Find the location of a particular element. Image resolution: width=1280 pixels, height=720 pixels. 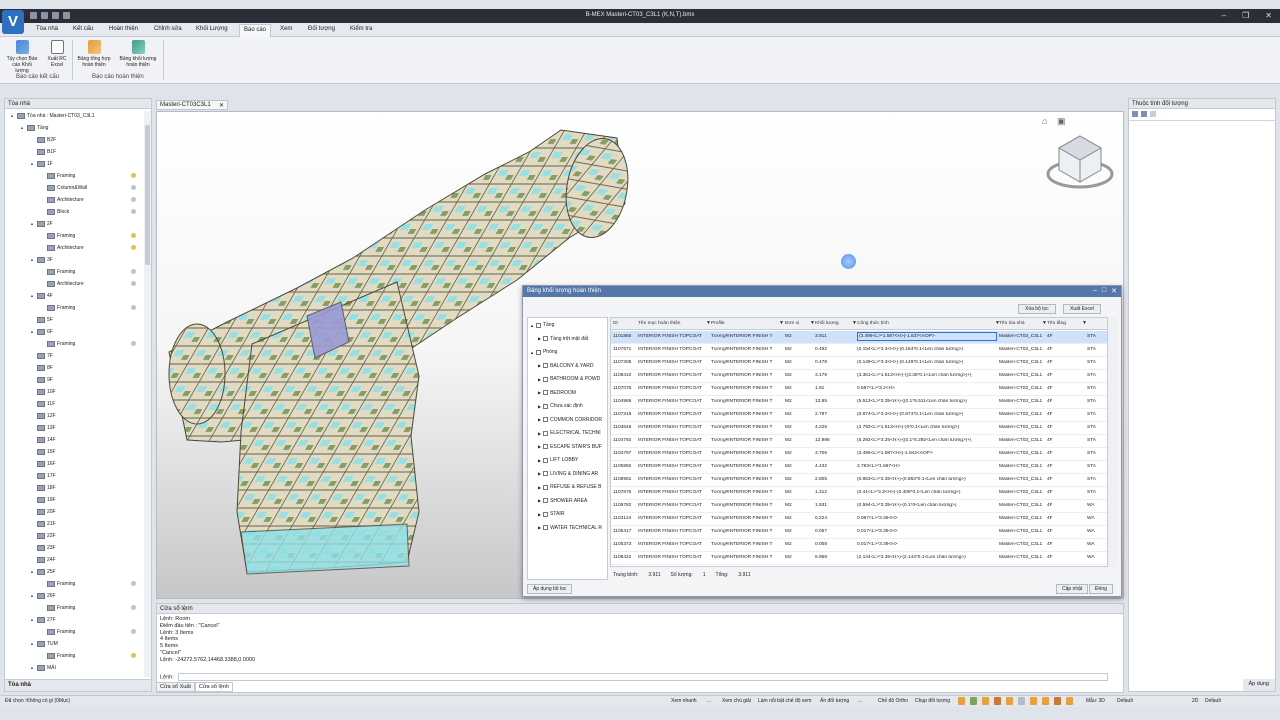

tree-item: 17F is located at coordinates (43, 476).